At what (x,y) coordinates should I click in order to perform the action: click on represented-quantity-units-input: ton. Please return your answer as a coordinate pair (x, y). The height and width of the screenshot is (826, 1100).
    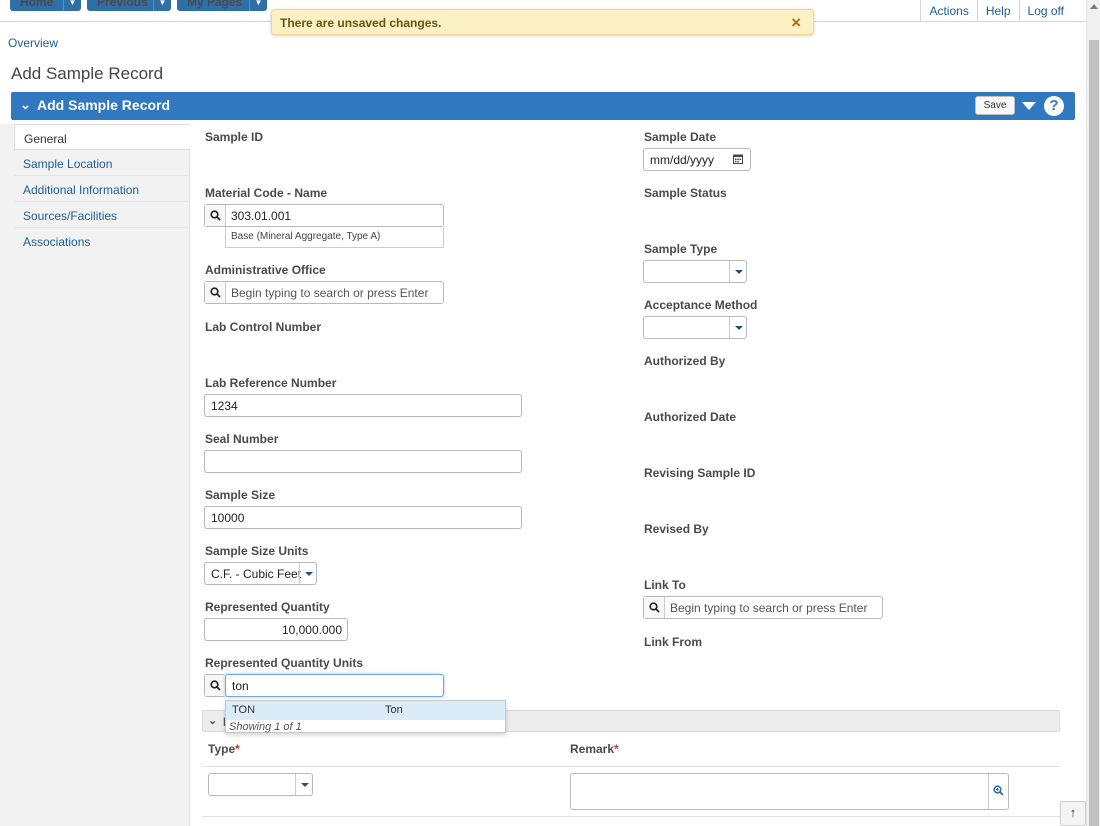
    Looking at the image, I should click on (334, 685).